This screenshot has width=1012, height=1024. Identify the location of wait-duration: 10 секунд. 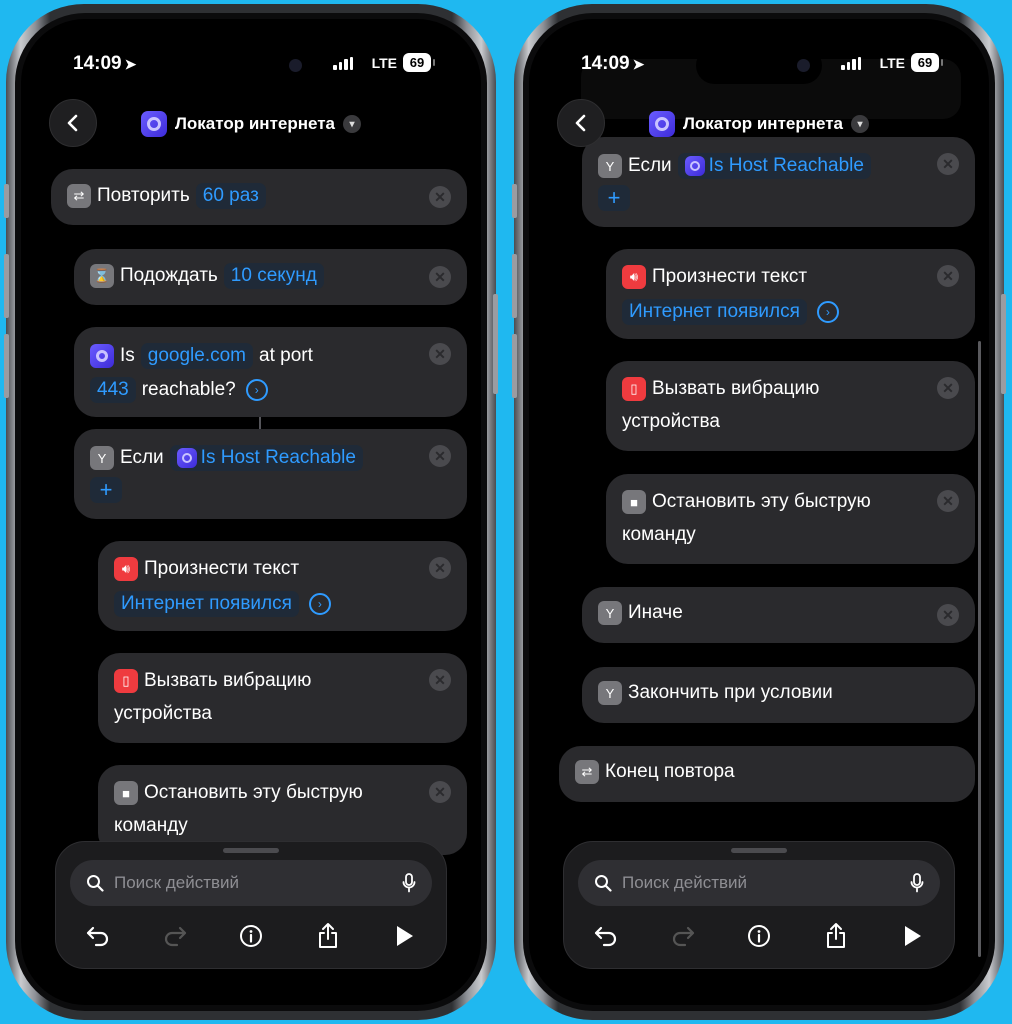
(273, 276).